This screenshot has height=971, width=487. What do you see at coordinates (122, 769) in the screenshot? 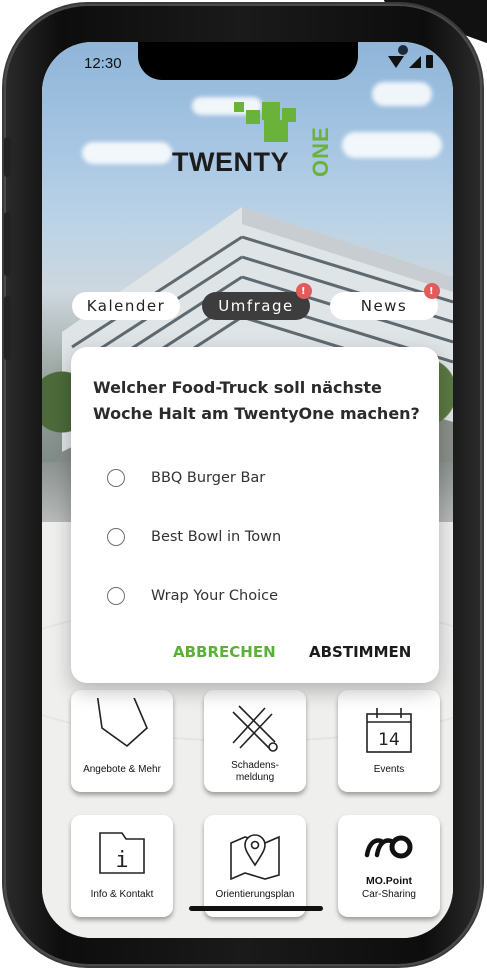
I see `tile-label: Angebote & Mehr` at bounding box center [122, 769].